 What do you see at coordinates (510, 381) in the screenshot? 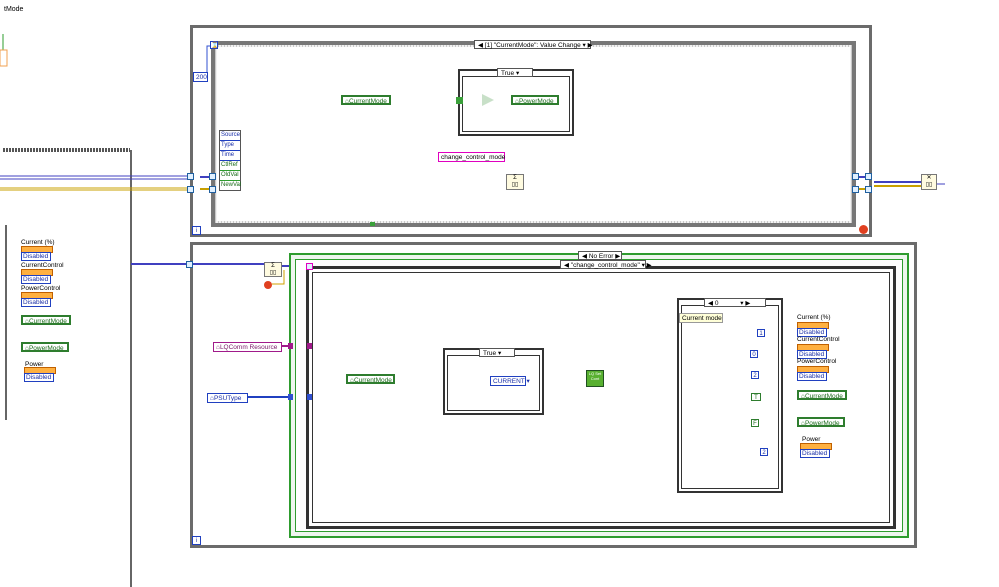
I see `current-enum-constant: CURRENT ▾` at bounding box center [510, 381].